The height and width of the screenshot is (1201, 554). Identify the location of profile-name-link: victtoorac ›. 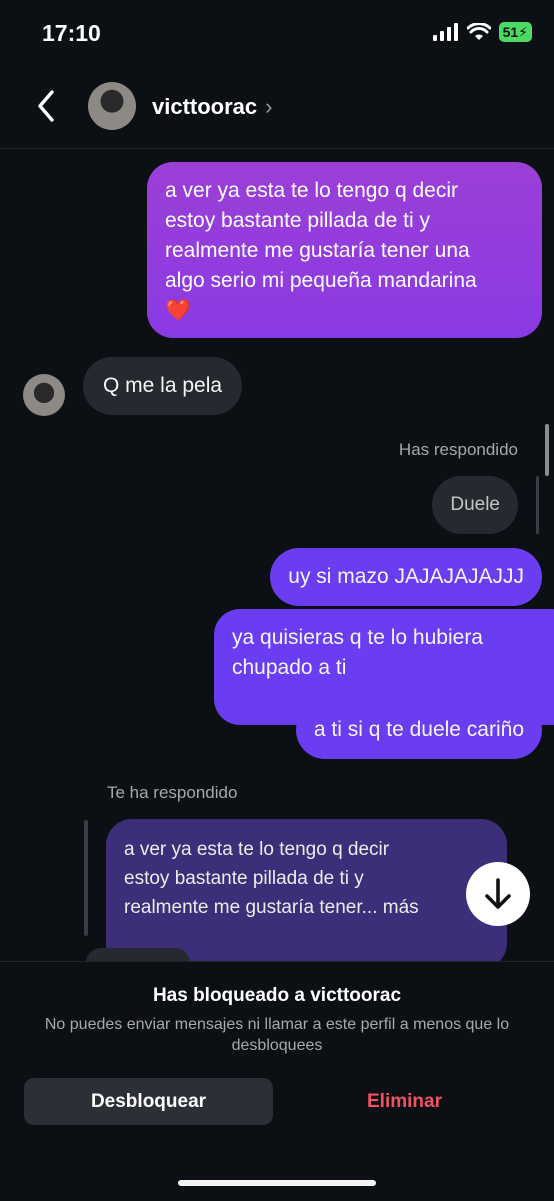
(212, 107).